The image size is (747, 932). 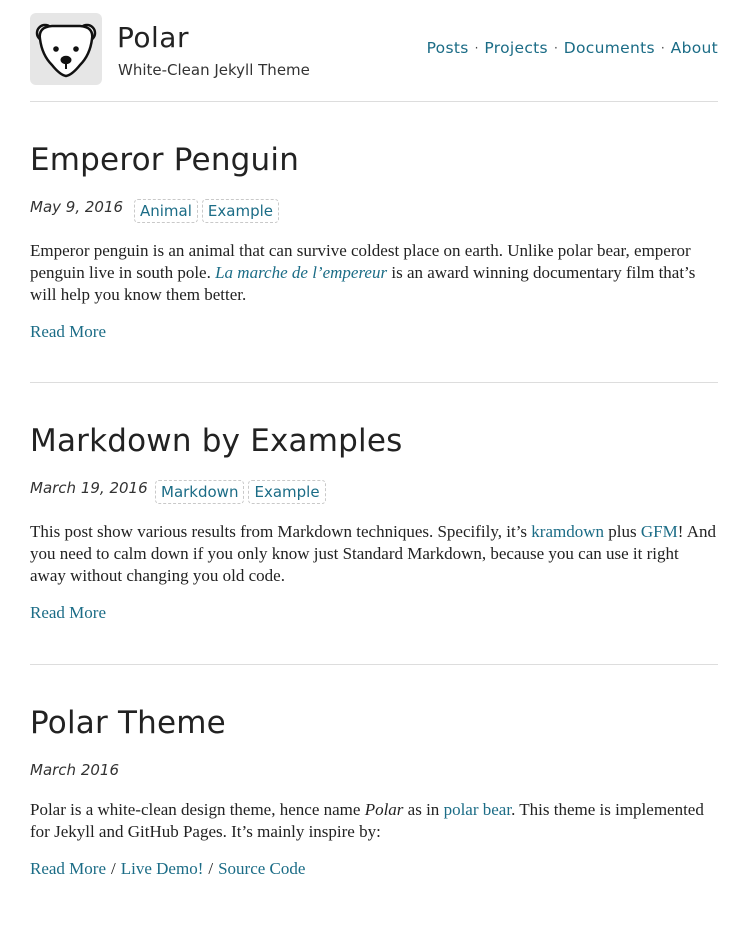 I want to click on documentary-link: La marche de l’empereur, so click(x=301, y=272).